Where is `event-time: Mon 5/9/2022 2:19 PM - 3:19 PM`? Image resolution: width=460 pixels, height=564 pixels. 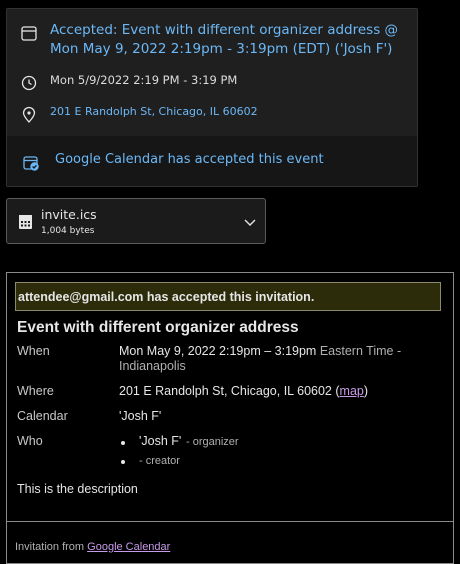
event-time: Mon 5/9/2022 2:19 PM - 3:19 PM is located at coordinates (144, 80).